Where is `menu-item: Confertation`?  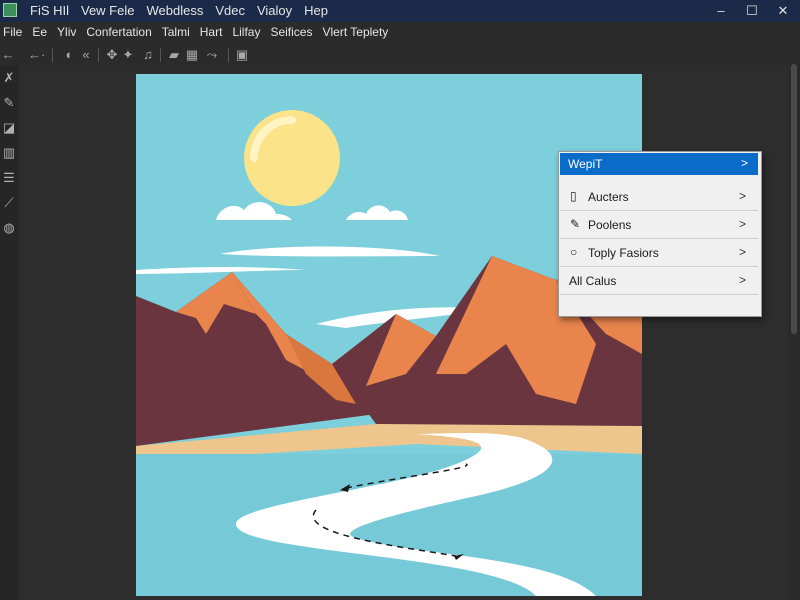 menu-item: Confertation is located at coordinates (118, 32).